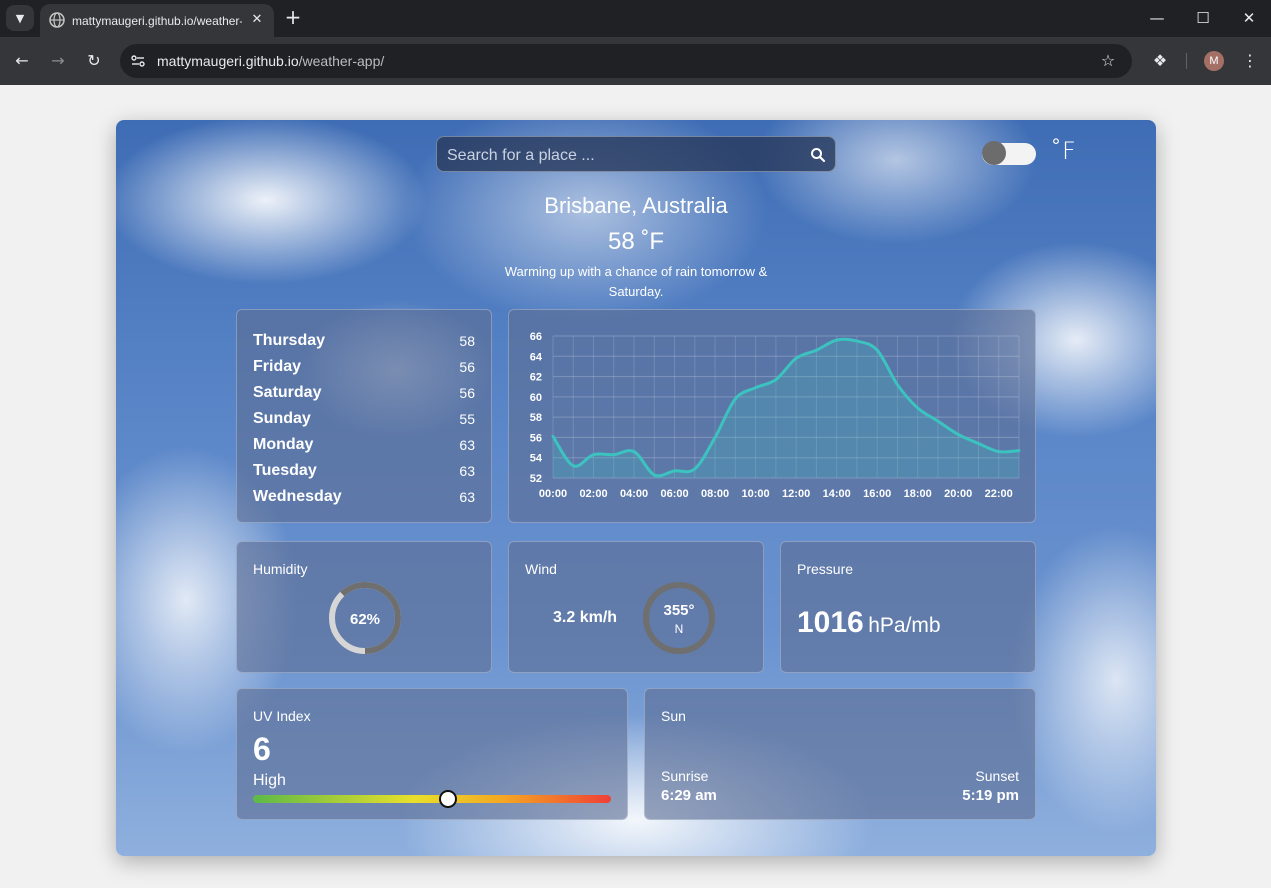 This screenshot has height=888, width=1271. What do you see at coordinates (364, 367) in the screenshot?
I see `forecast-row: Friday 56` at bounding box center [364, 367].